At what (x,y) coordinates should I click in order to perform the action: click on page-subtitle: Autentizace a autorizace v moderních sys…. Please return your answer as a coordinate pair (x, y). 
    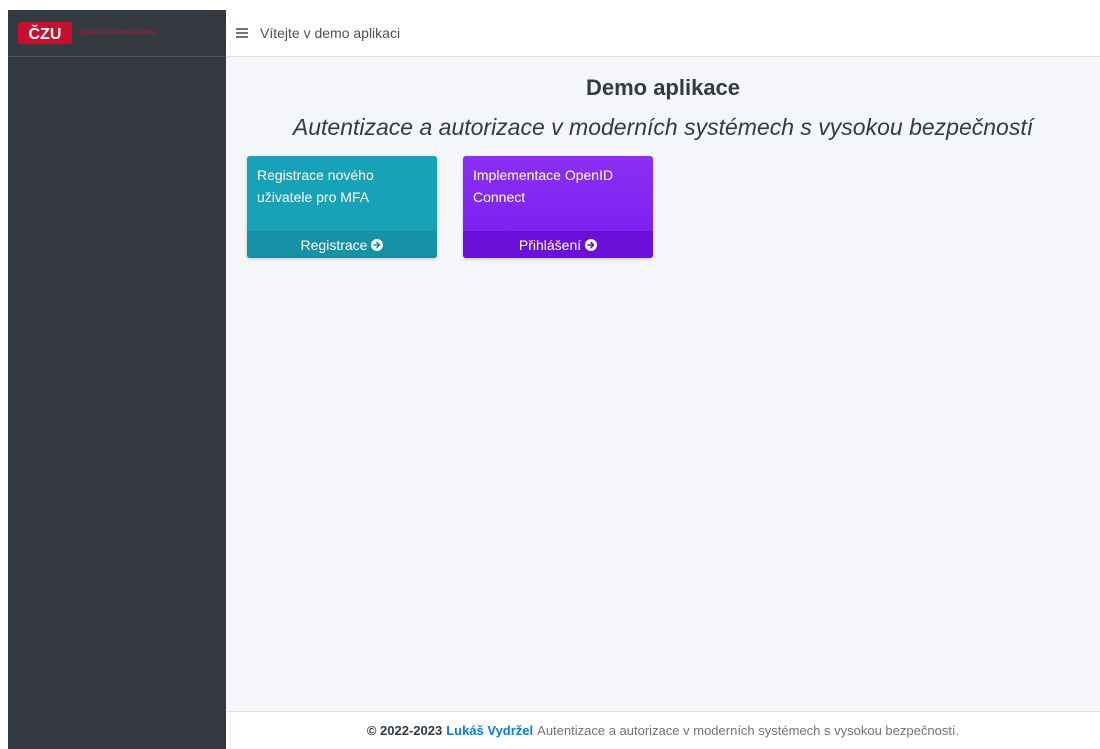
    Looking at the image, I should click on (663, 127).